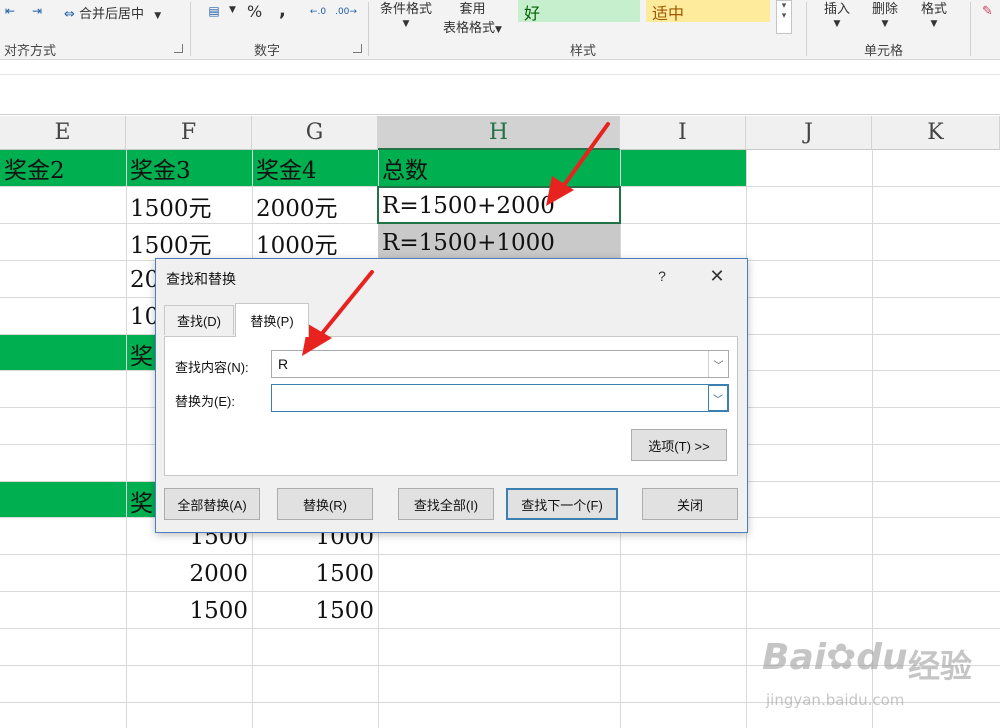 This screenshot has width=1000, height=728. Describe the element at coordinates (267, 51) in the screenshot. I see `group-number-label: 数字` at that location.